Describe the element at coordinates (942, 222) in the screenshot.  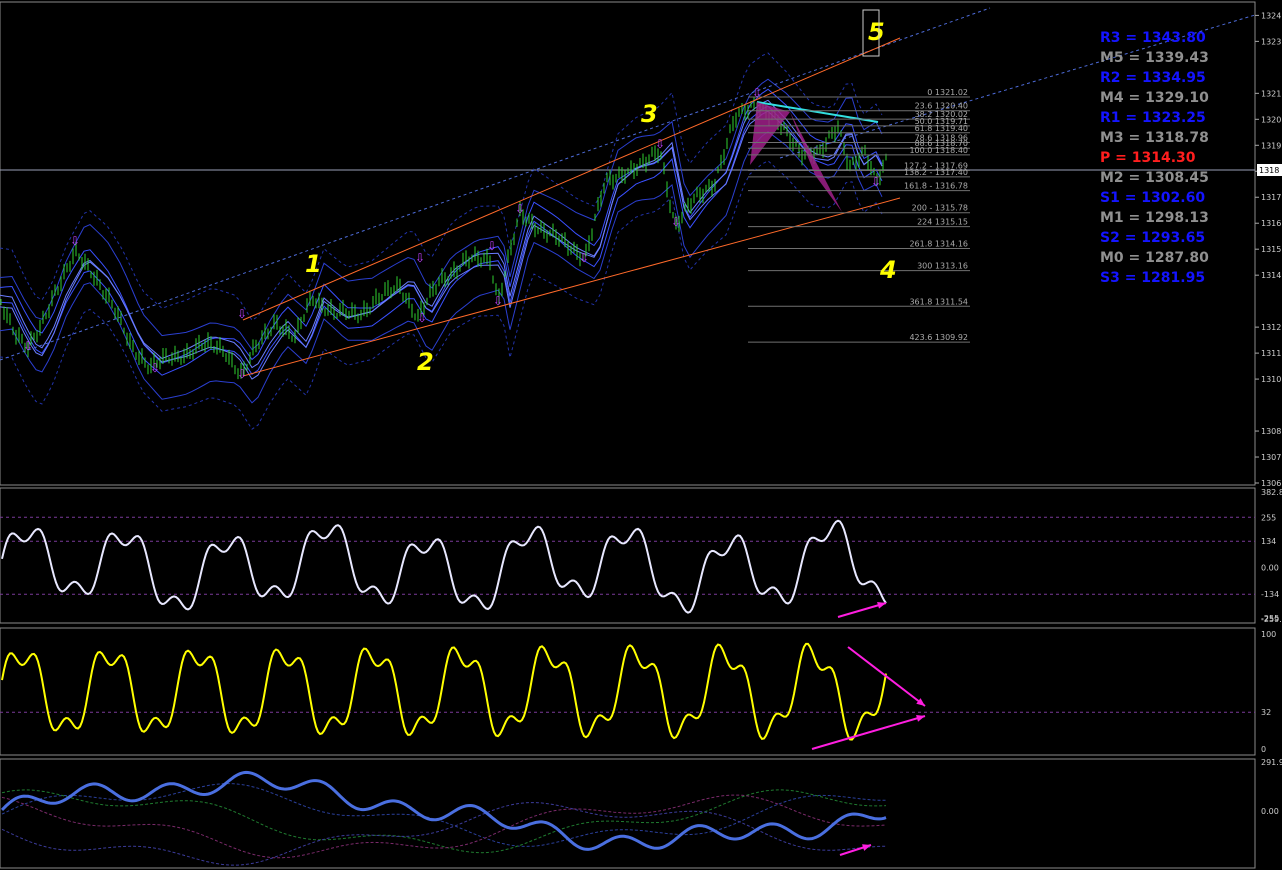
I see `fib-level-label: 224 1315.15` at that location.